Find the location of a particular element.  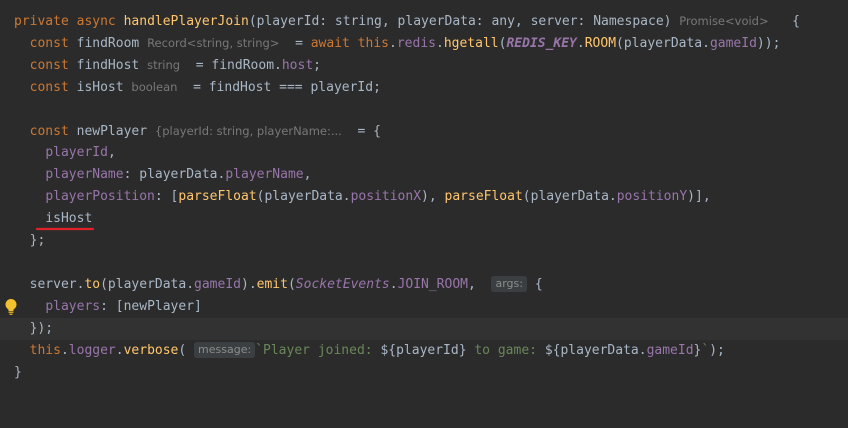

method-verbose: verbose is located at coordinates (151, 350).